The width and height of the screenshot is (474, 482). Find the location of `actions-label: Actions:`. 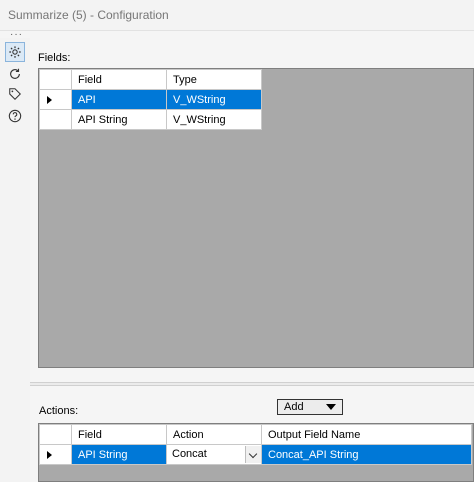

actions-label: Actions: is located at coordinates (59, 411).